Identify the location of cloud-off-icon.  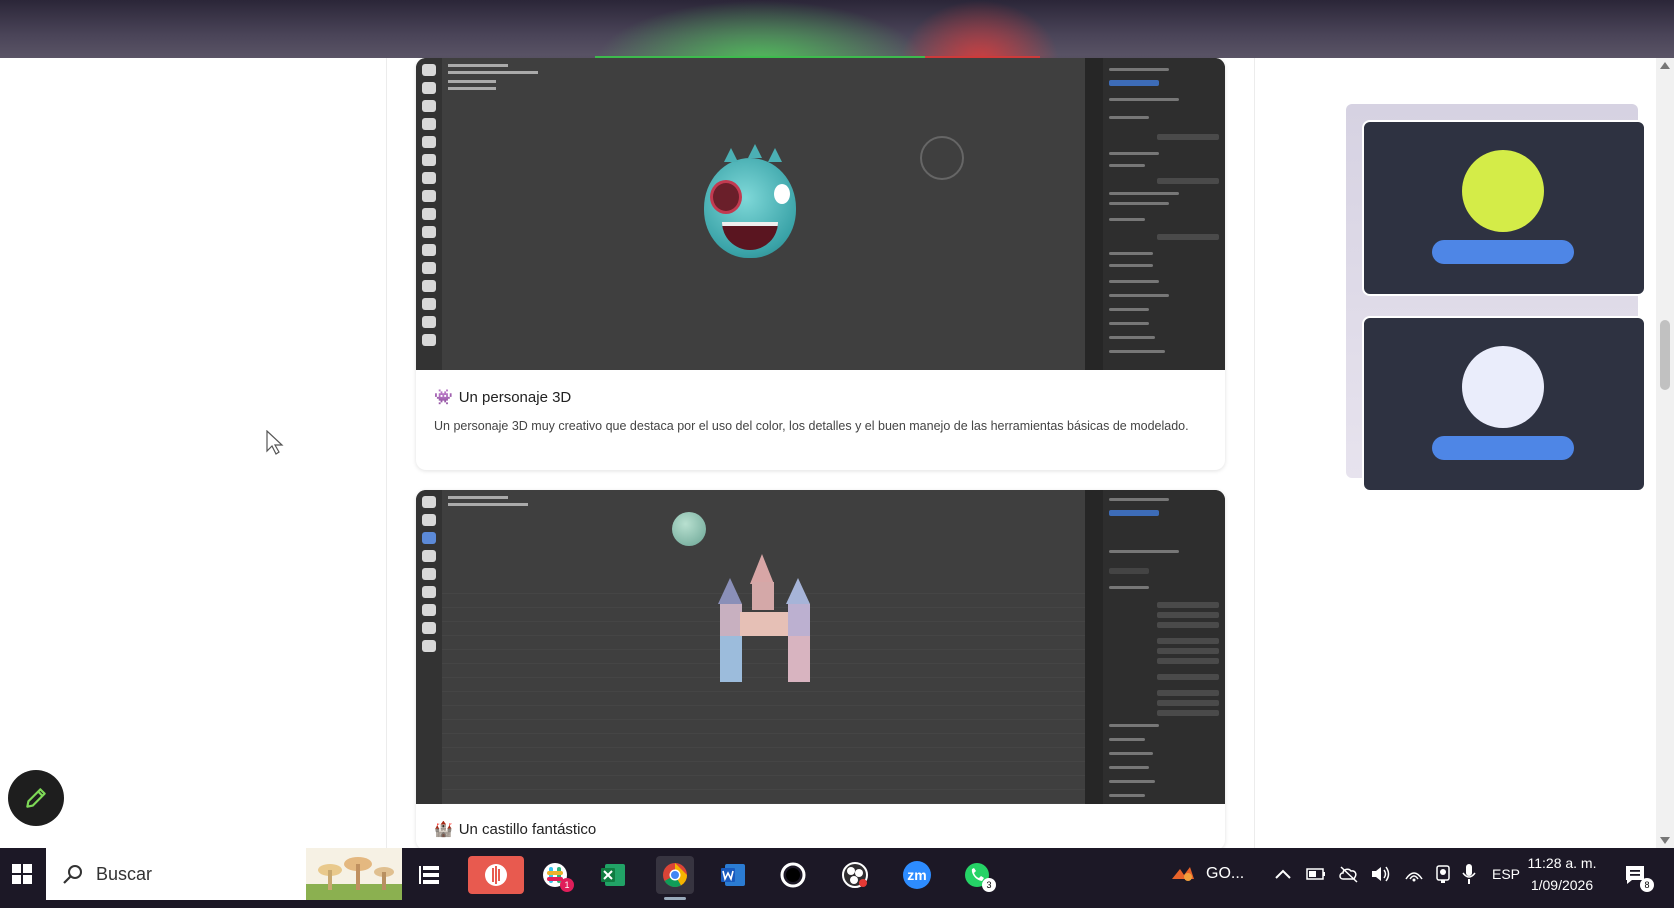
(1349, 874).